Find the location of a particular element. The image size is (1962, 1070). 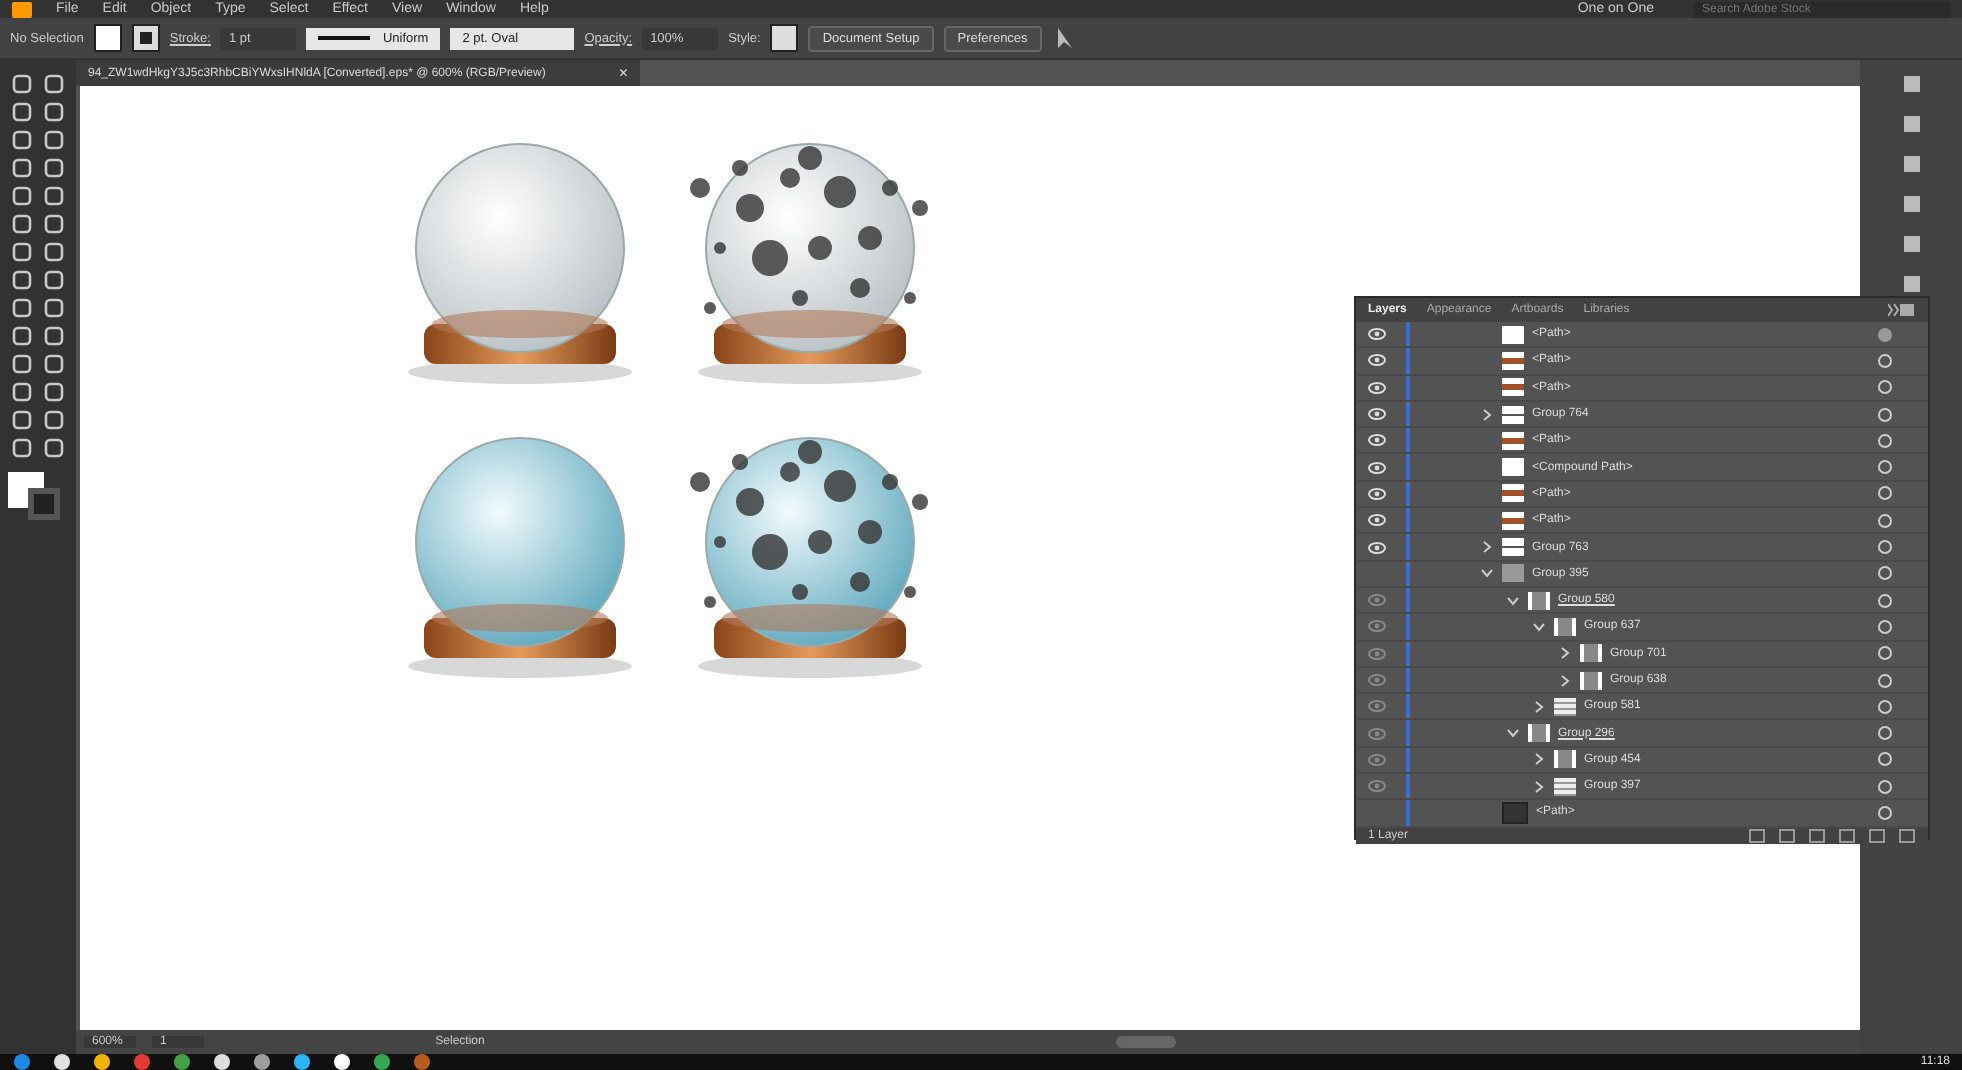

close-tab-button: × is located at coordinates (623, 73).